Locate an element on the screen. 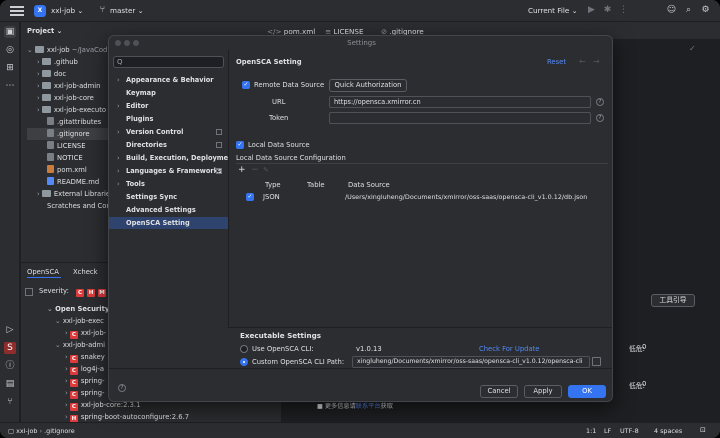 The image size is (720, 438). tree-item: LICENSE is located at coordinates (70, 146).